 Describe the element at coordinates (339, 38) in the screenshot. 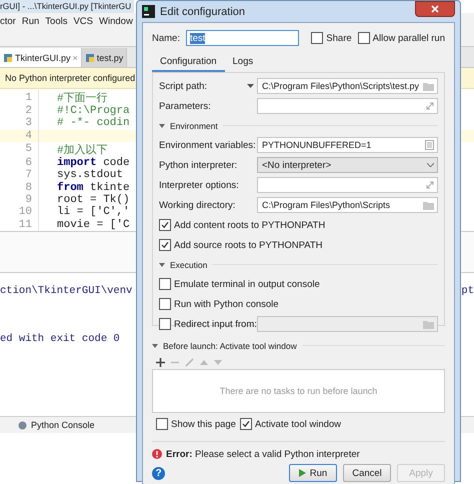

I see `checkbox-label: Share` at that location.